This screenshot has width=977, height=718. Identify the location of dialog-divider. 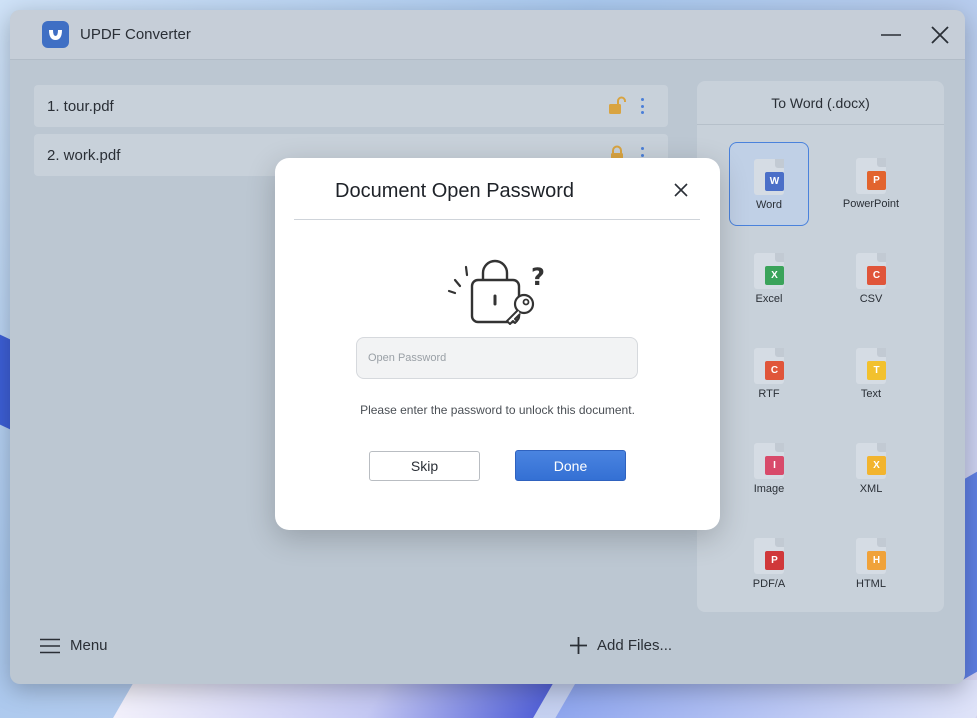
(497, 219).